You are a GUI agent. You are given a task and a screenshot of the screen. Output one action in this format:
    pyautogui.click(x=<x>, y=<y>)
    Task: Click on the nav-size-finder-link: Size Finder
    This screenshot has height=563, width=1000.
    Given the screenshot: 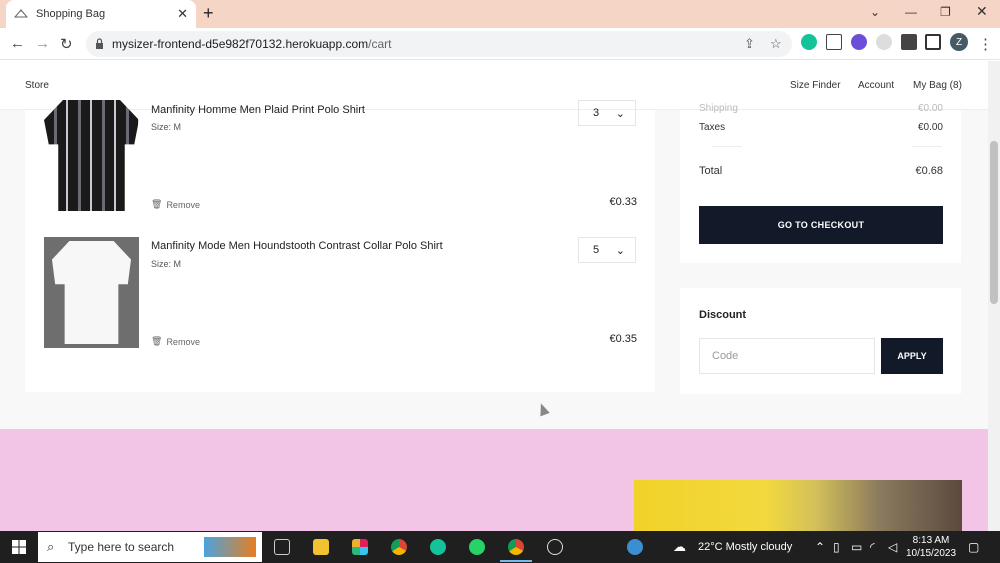 What is the action you would take?
    pyautogui.click(x=815, y=85)
    